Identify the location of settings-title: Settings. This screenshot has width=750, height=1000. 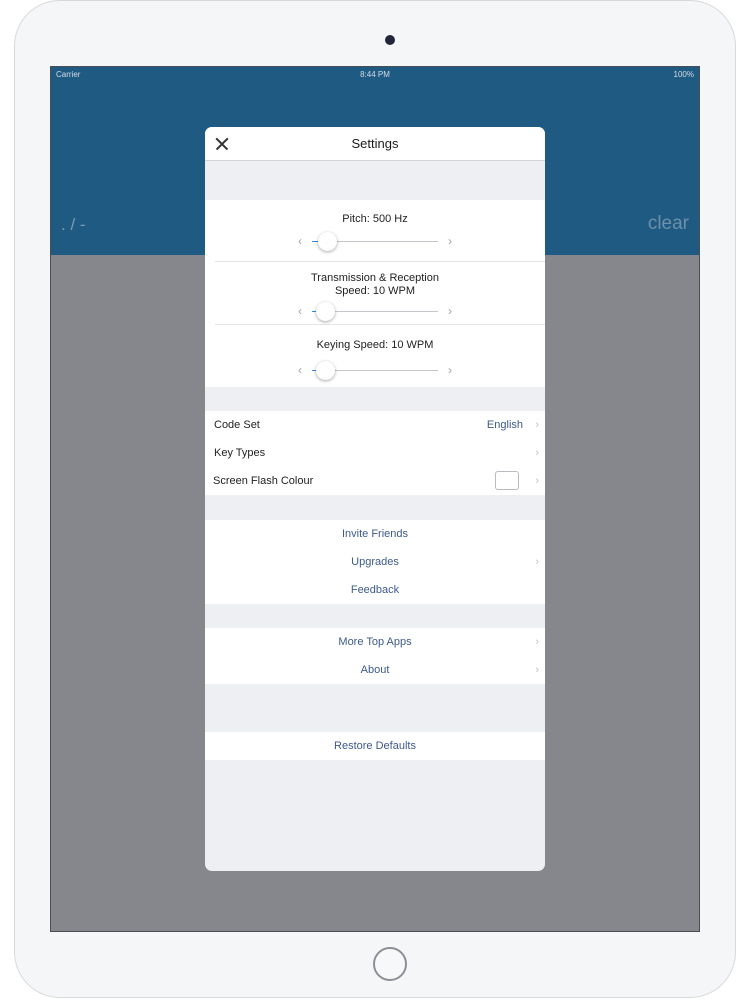
(375, 143).